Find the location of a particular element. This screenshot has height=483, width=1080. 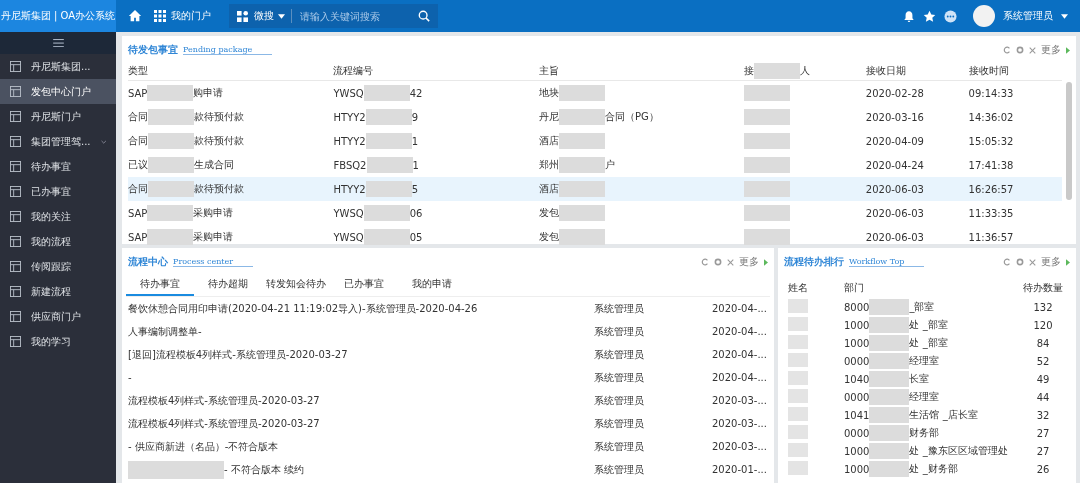

process-link: 餐饮休憩合同用印申请(2020-04-21 11:19:02导入)-系统管理员-2020-04-26 is located at coordinates (303, 308).